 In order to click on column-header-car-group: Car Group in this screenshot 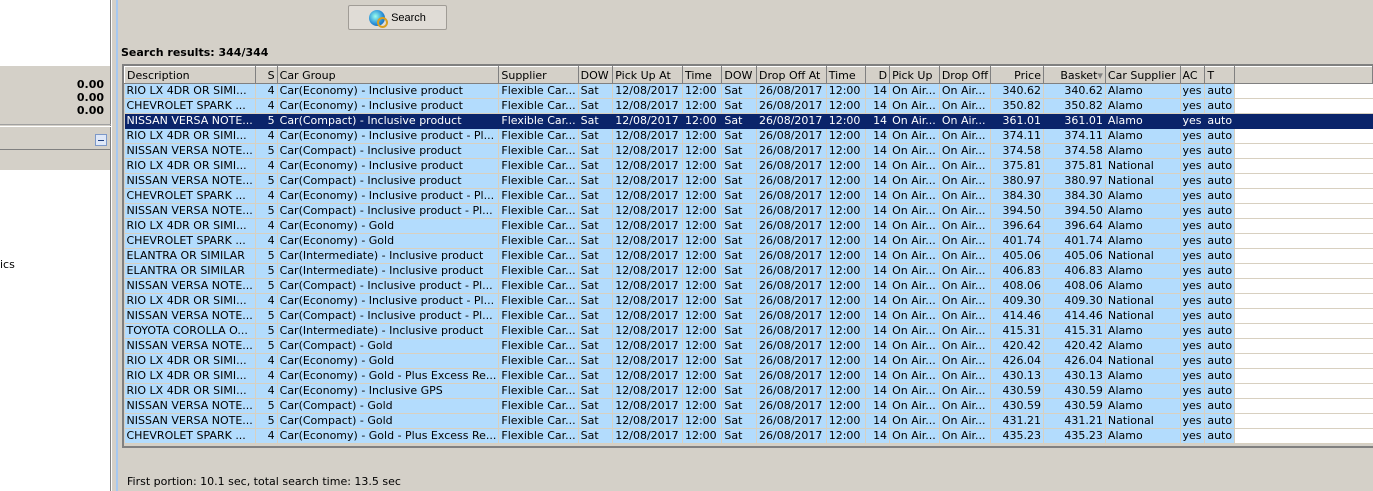, I will do `click(388, 75)`.